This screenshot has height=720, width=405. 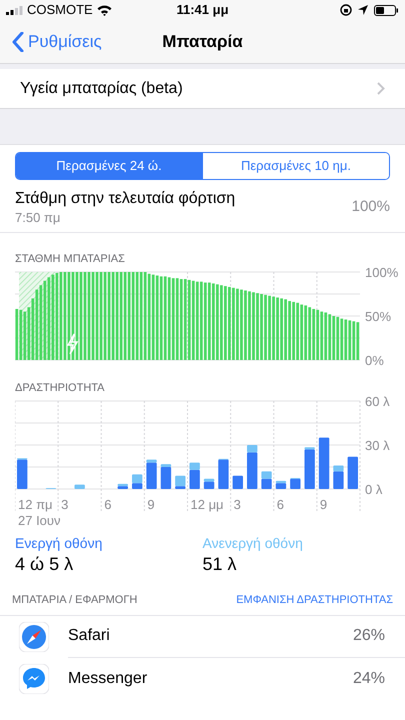 What do you see at coordinates (220, 564) in the screenshot?
I see `screen-time-value: 51 λ` at bounding box center [220, 564].